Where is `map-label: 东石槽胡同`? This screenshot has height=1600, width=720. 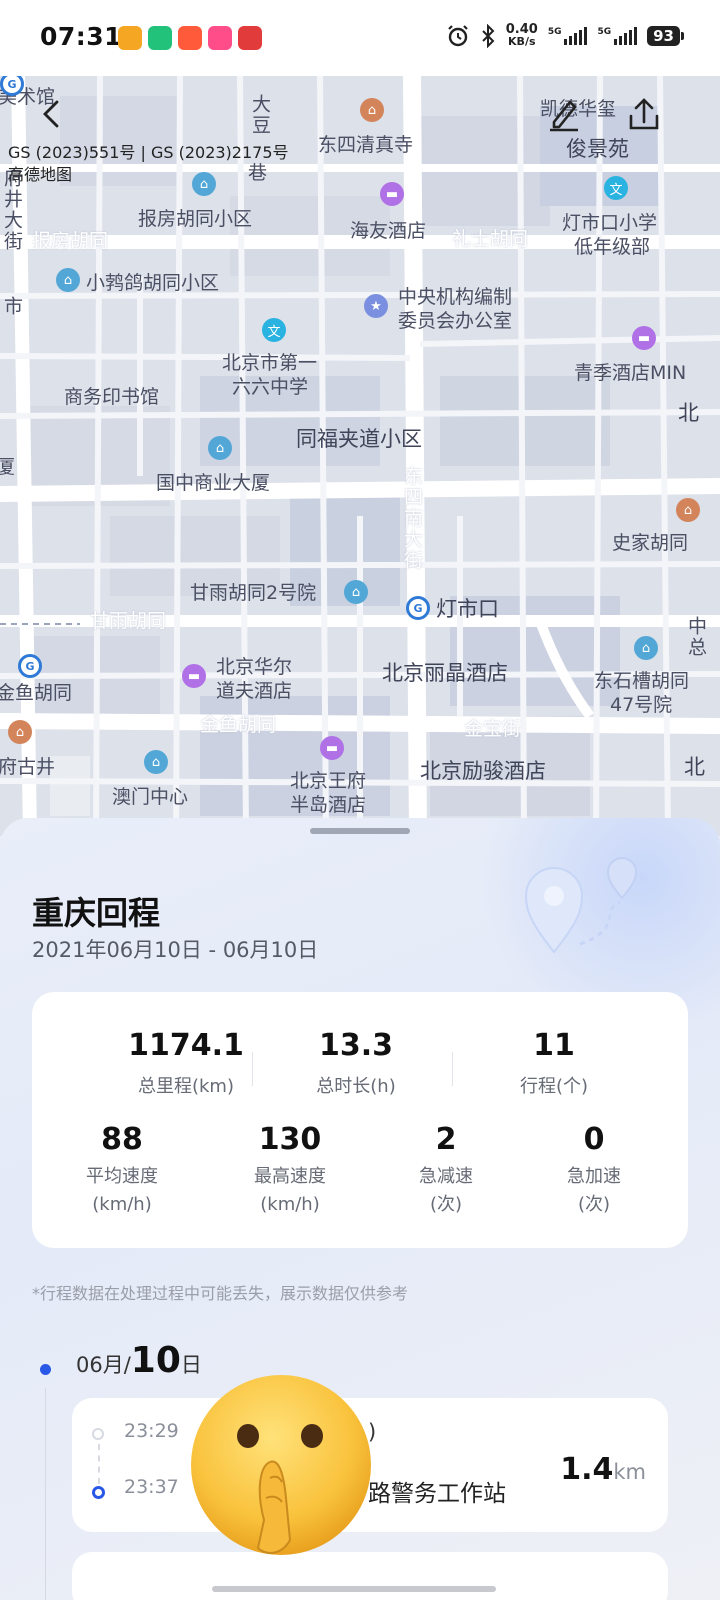 map-label: 东石槽胡同 is located at coordinates (642, 681).